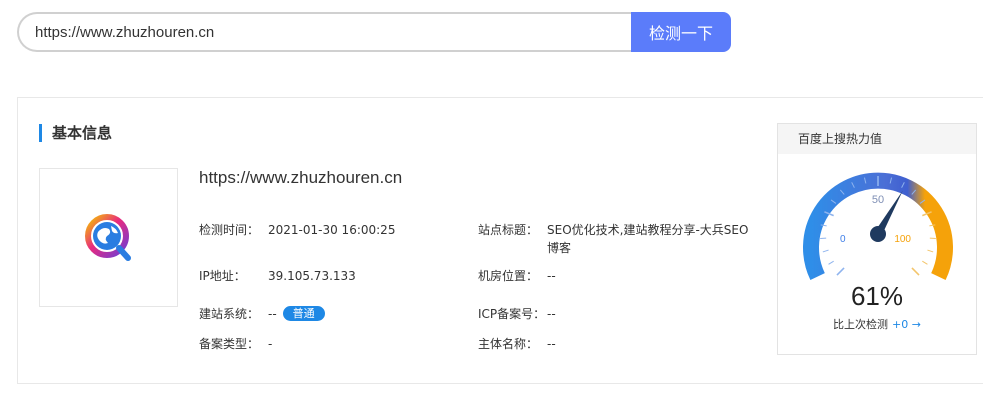 The height and width of the screenshot is (394, 983). I want to click on cms-label: 建站系统：, so click(229, 314).